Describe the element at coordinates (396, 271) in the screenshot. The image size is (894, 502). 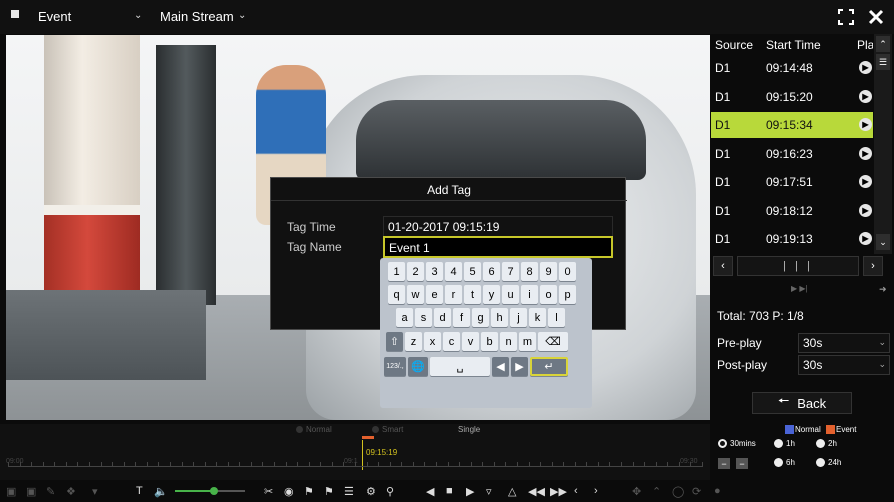
I see `key-1: 1` at that location.